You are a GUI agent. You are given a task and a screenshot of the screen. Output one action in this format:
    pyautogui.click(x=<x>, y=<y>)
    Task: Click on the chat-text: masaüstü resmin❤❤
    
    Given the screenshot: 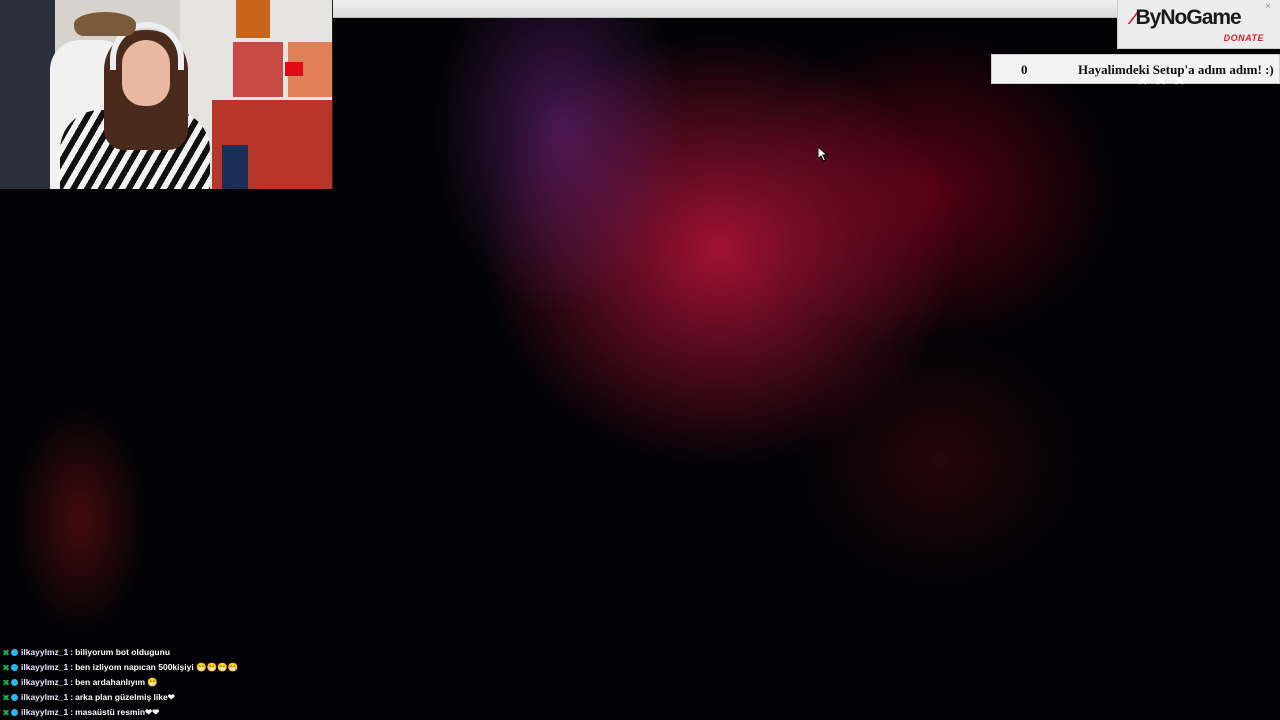 What is the action you would take?
    pyautogui.click(x=117, y=712)
    